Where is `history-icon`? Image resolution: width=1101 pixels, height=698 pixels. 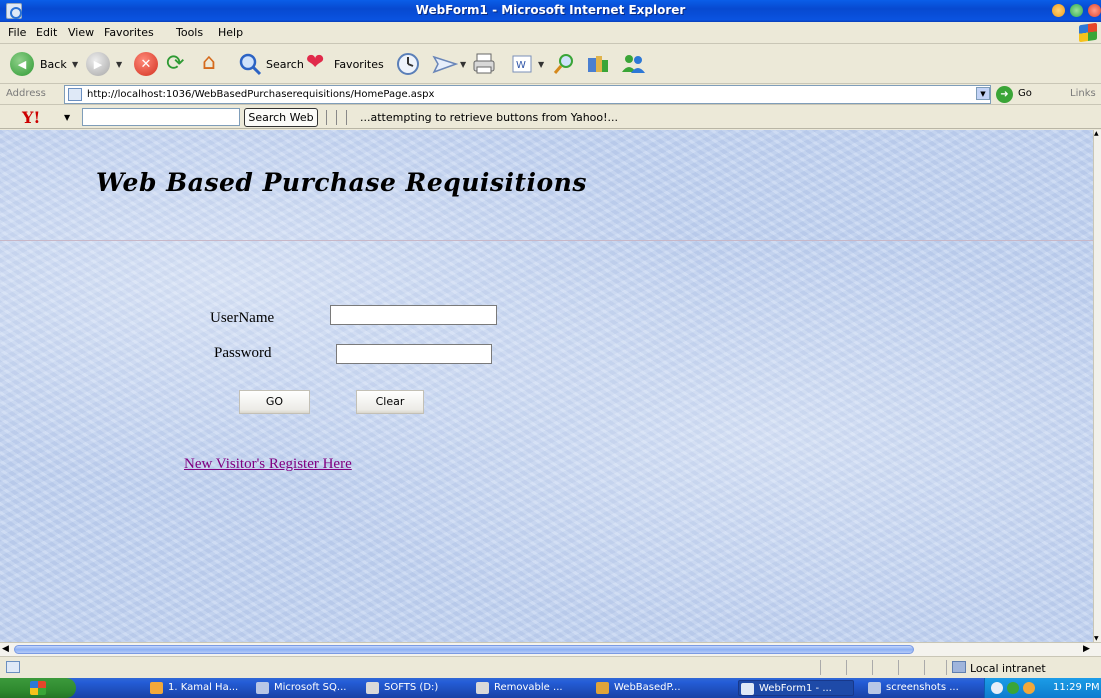
history-icon is located at coordinates (408, 64).